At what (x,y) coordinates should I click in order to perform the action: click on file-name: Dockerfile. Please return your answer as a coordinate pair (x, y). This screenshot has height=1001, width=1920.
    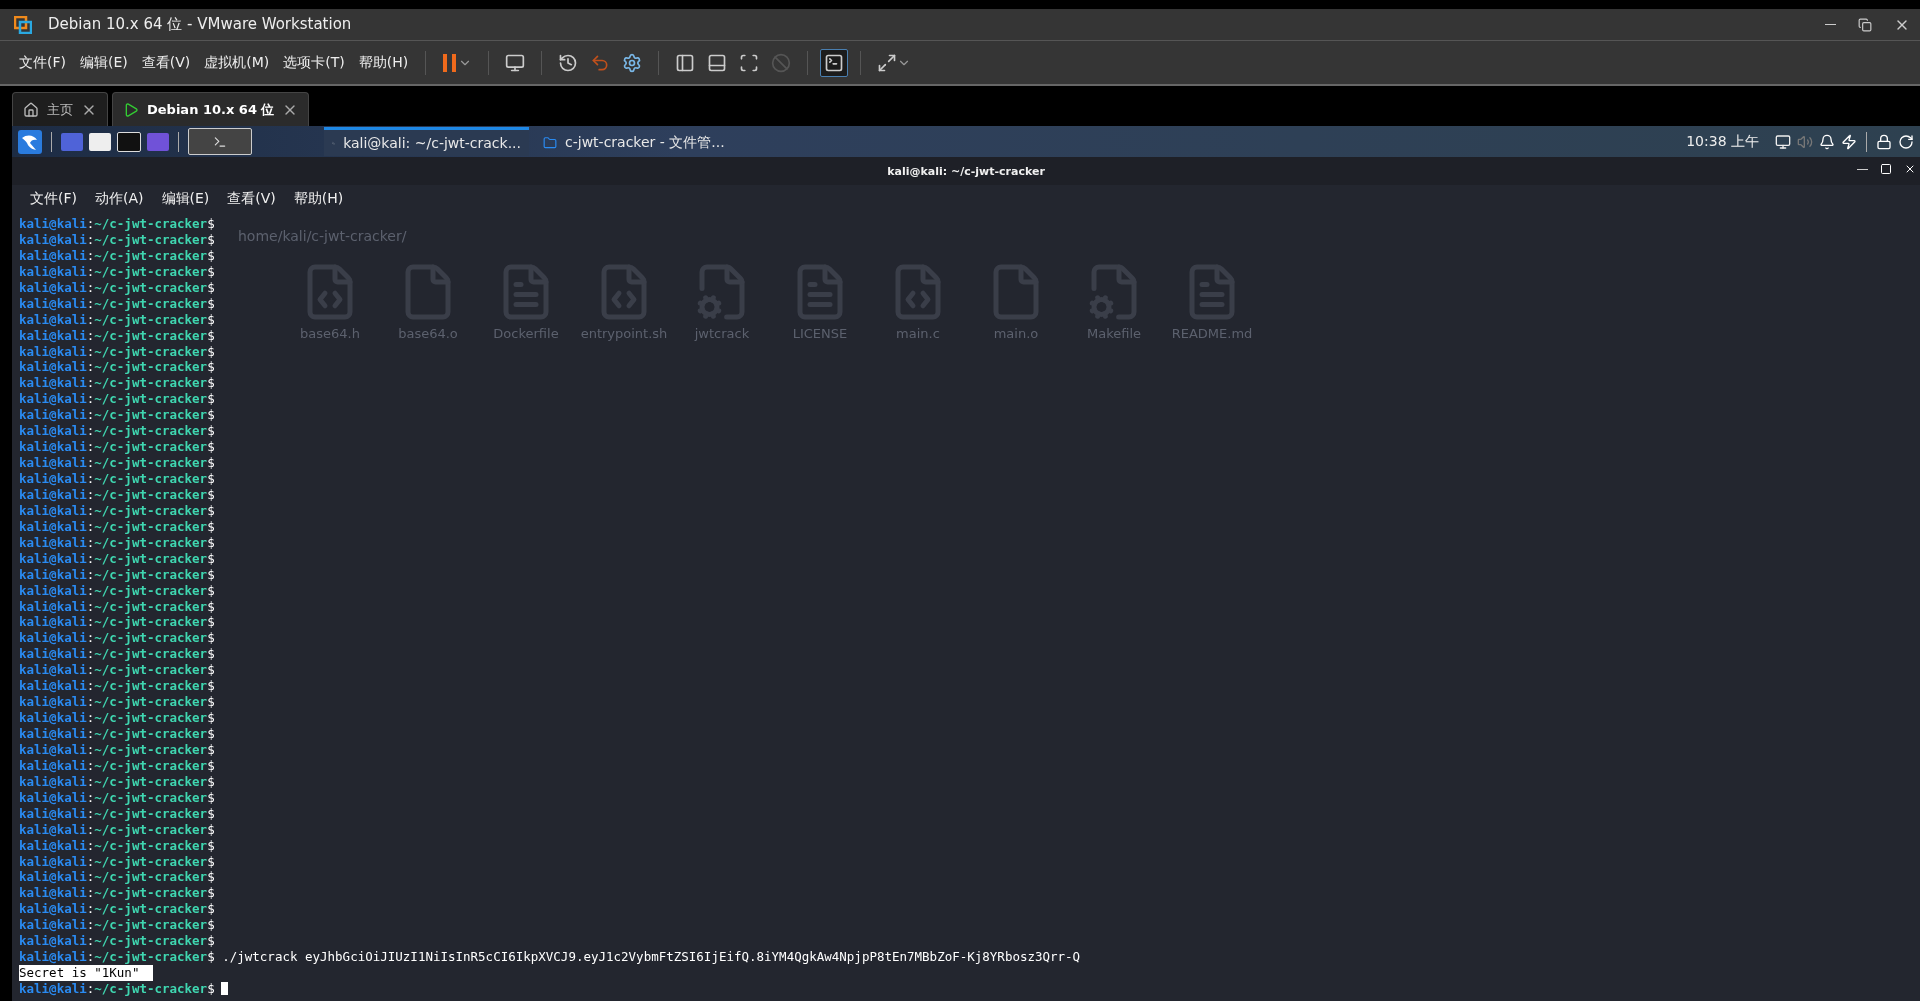
    Looking at the image, I should click on (526, 333).